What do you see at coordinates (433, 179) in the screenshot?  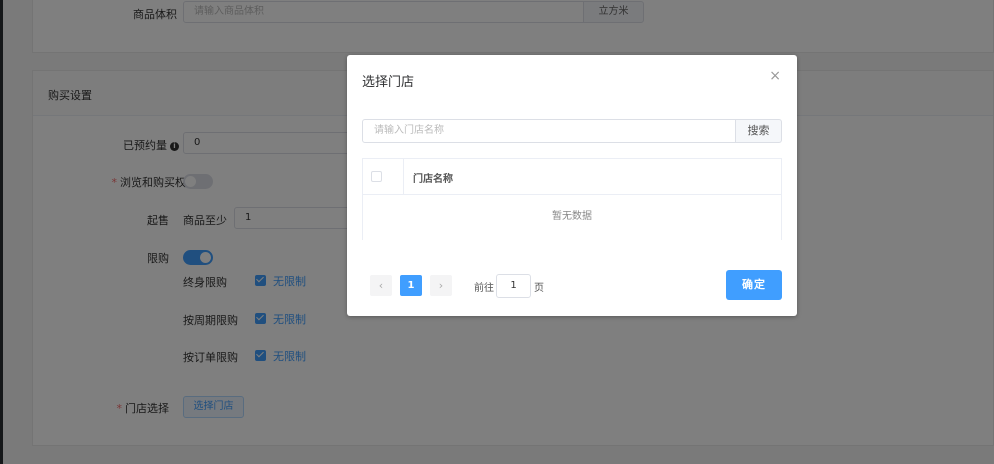 I see `column-store-name: 门店名称` at bounding box center [433, 179].